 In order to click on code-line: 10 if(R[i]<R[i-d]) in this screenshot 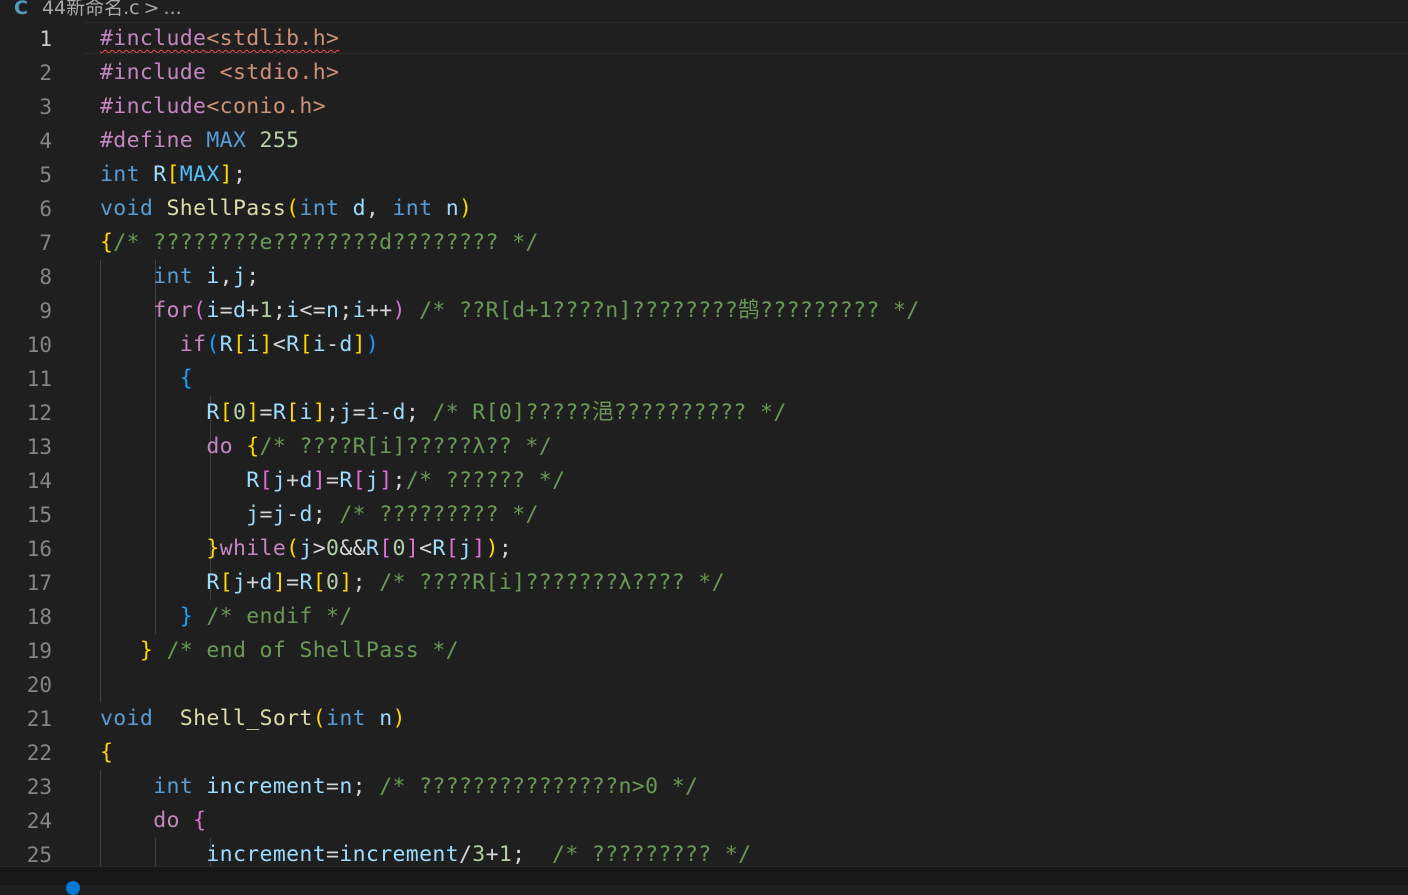, I will do `click(704, 345)`.